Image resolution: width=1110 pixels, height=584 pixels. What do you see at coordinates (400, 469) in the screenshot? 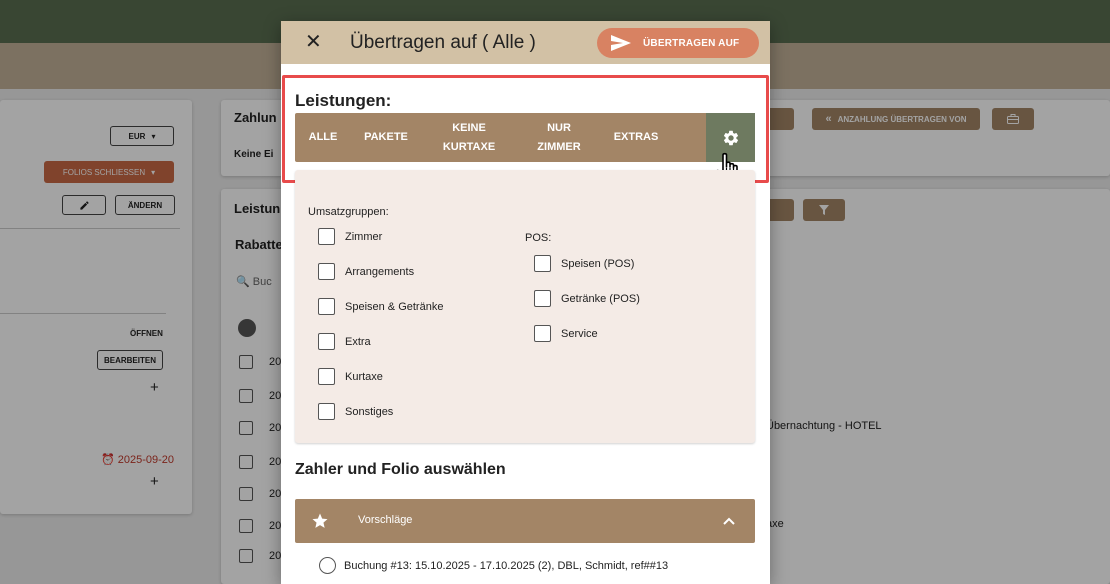
I see `payer-folio-heading: Zahler und Folio auswählen` at bounding box center [400, 469].